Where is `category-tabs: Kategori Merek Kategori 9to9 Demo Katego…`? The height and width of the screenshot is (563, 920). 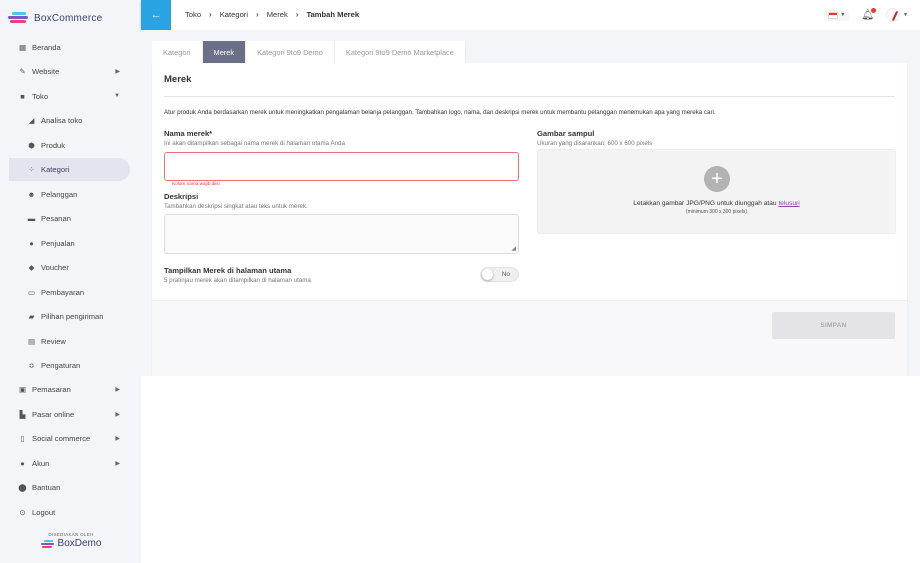 category-tabs: Kategori Merek Kategori 9to9 Demo Katego… is located at coordinates (309, 52).